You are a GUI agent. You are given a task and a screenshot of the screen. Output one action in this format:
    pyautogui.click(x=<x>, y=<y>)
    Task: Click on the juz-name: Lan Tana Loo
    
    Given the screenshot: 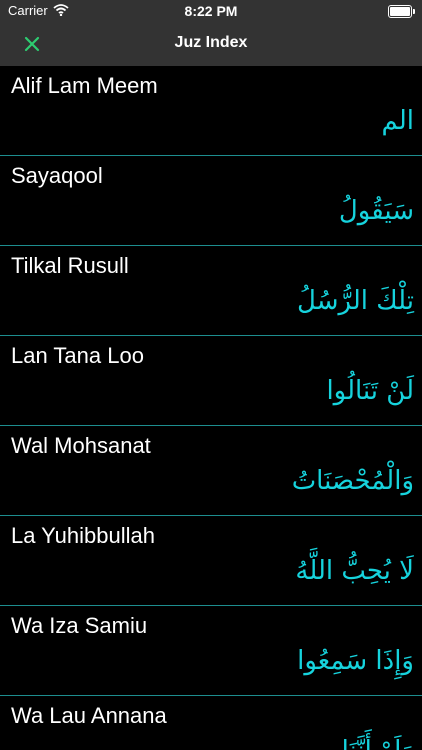 What is the action you would take?
    pyautogui.click(x=77, y=355)
    